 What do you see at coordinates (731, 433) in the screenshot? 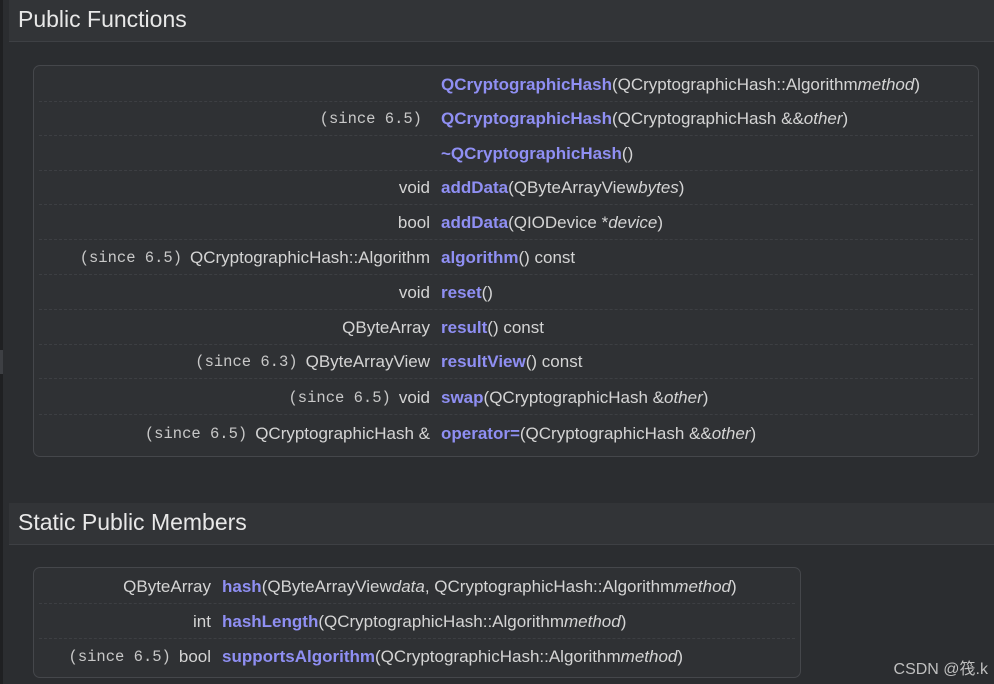
I see `param-name: other` at bounding box center [731, 433].